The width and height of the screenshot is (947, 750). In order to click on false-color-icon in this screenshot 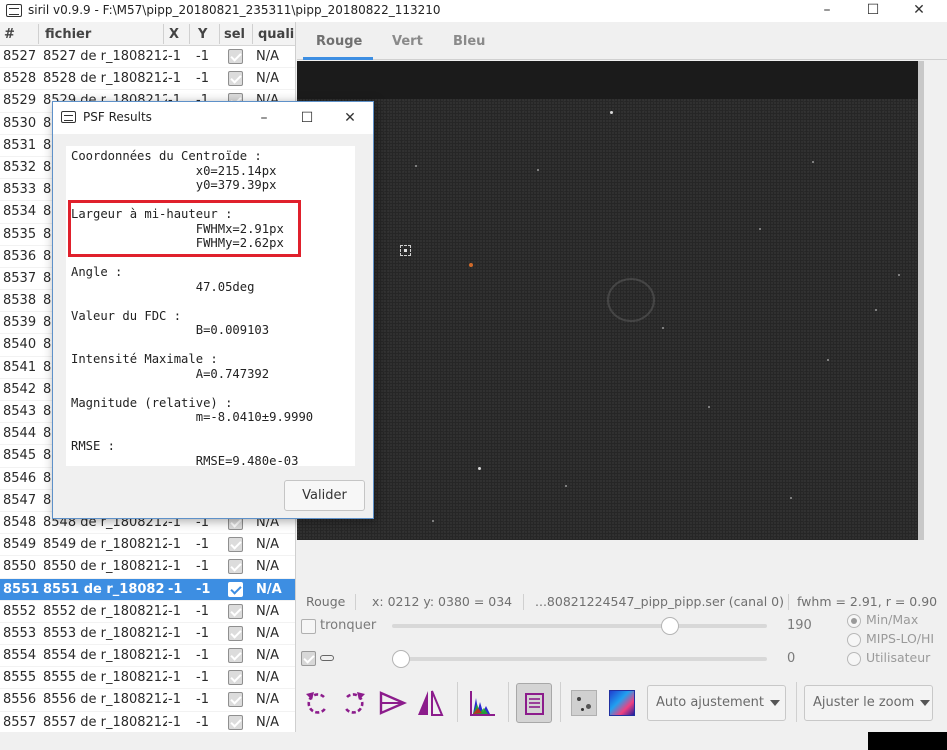, I will do `click(622, 703)`.